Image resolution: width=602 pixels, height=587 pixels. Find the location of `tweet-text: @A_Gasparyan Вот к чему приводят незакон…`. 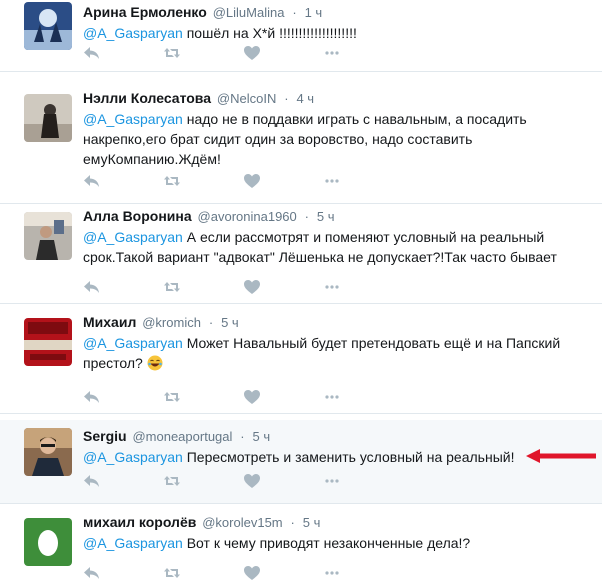

tweet-text: @A_Gasparyan Вот к чему приводят незакон… is located at coordinates (336, 543).